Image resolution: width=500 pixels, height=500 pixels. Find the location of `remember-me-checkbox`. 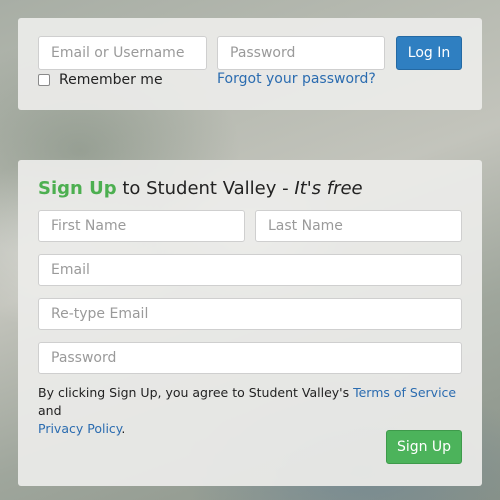

remember-me-checkbox is located at coordinates (44, 80).